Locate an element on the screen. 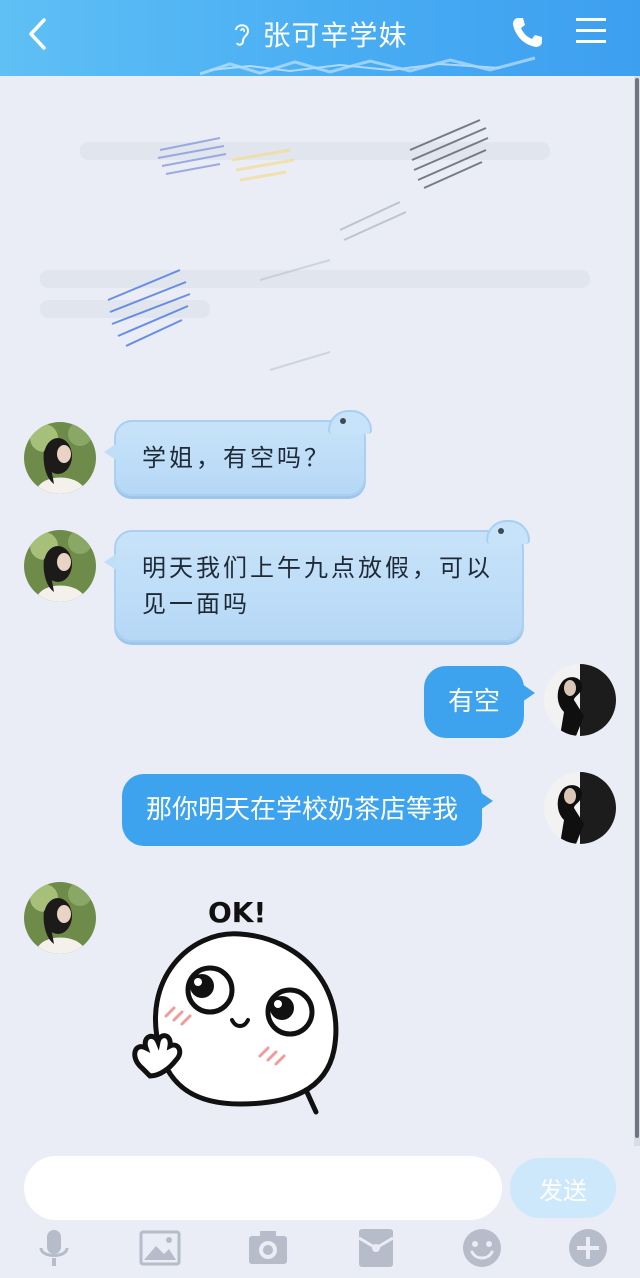 This screenshot has width=640, height=1278. camera-button is located at coordinates (268, 1248).